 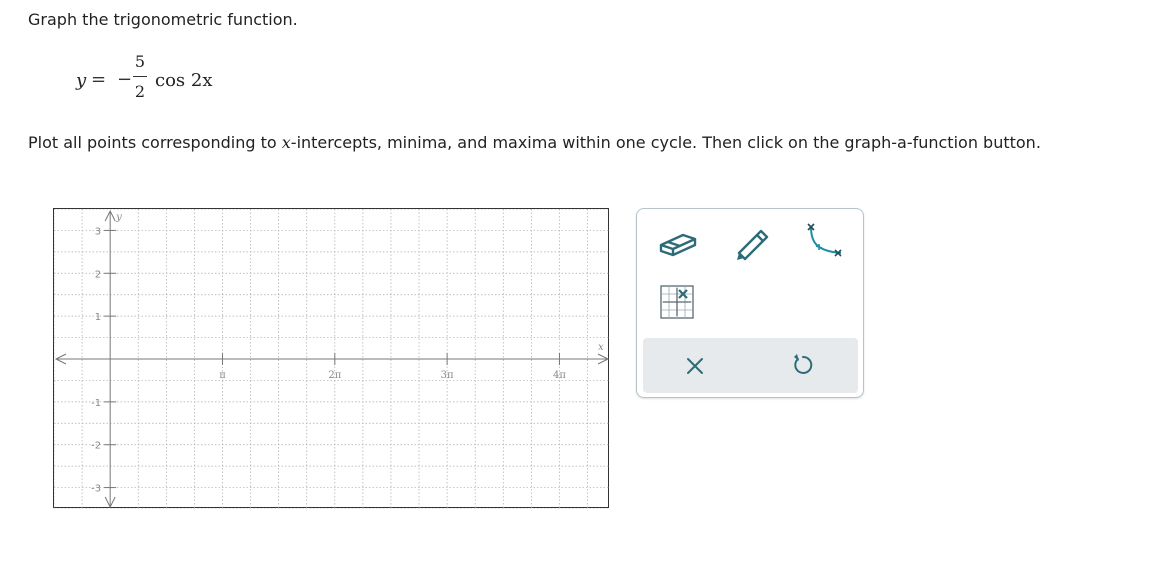 What do you see at coordinates (96, 489) in the screenshot?
I see `y-tick-label: -3` at bounding box center [96, 489].